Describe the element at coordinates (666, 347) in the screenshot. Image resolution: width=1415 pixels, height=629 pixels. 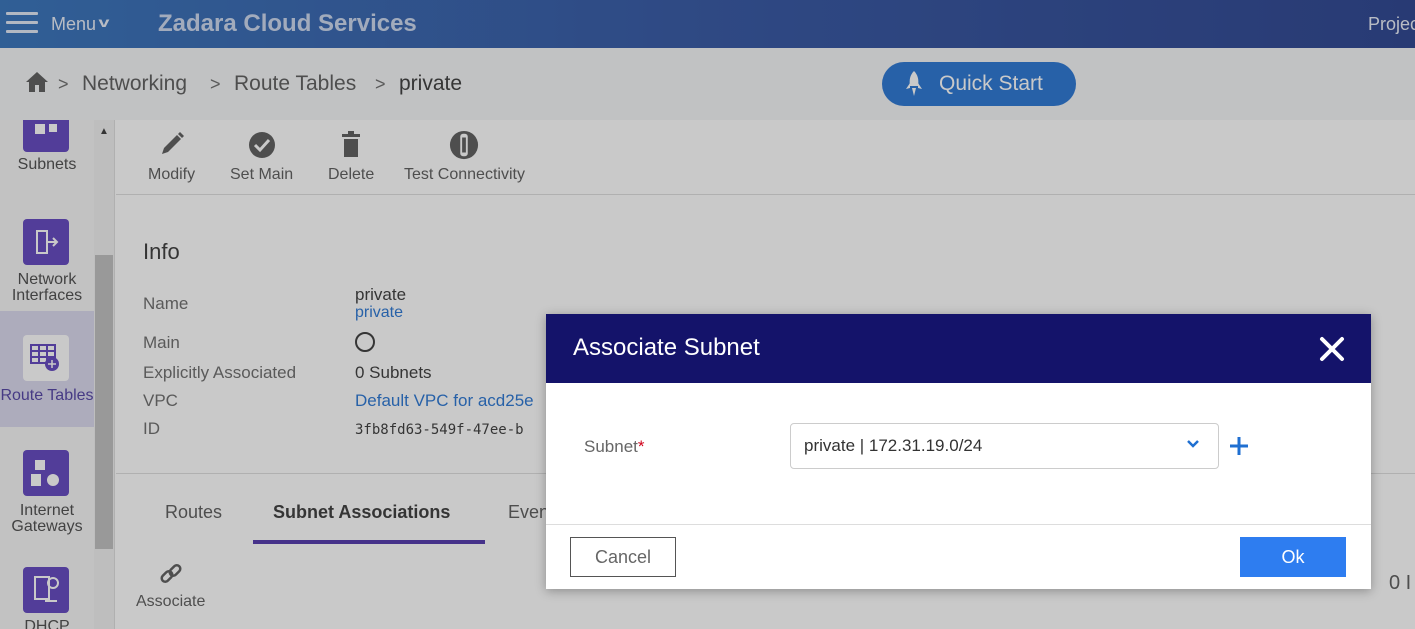
I see `dialog-title: Associate Subnet` at that location.